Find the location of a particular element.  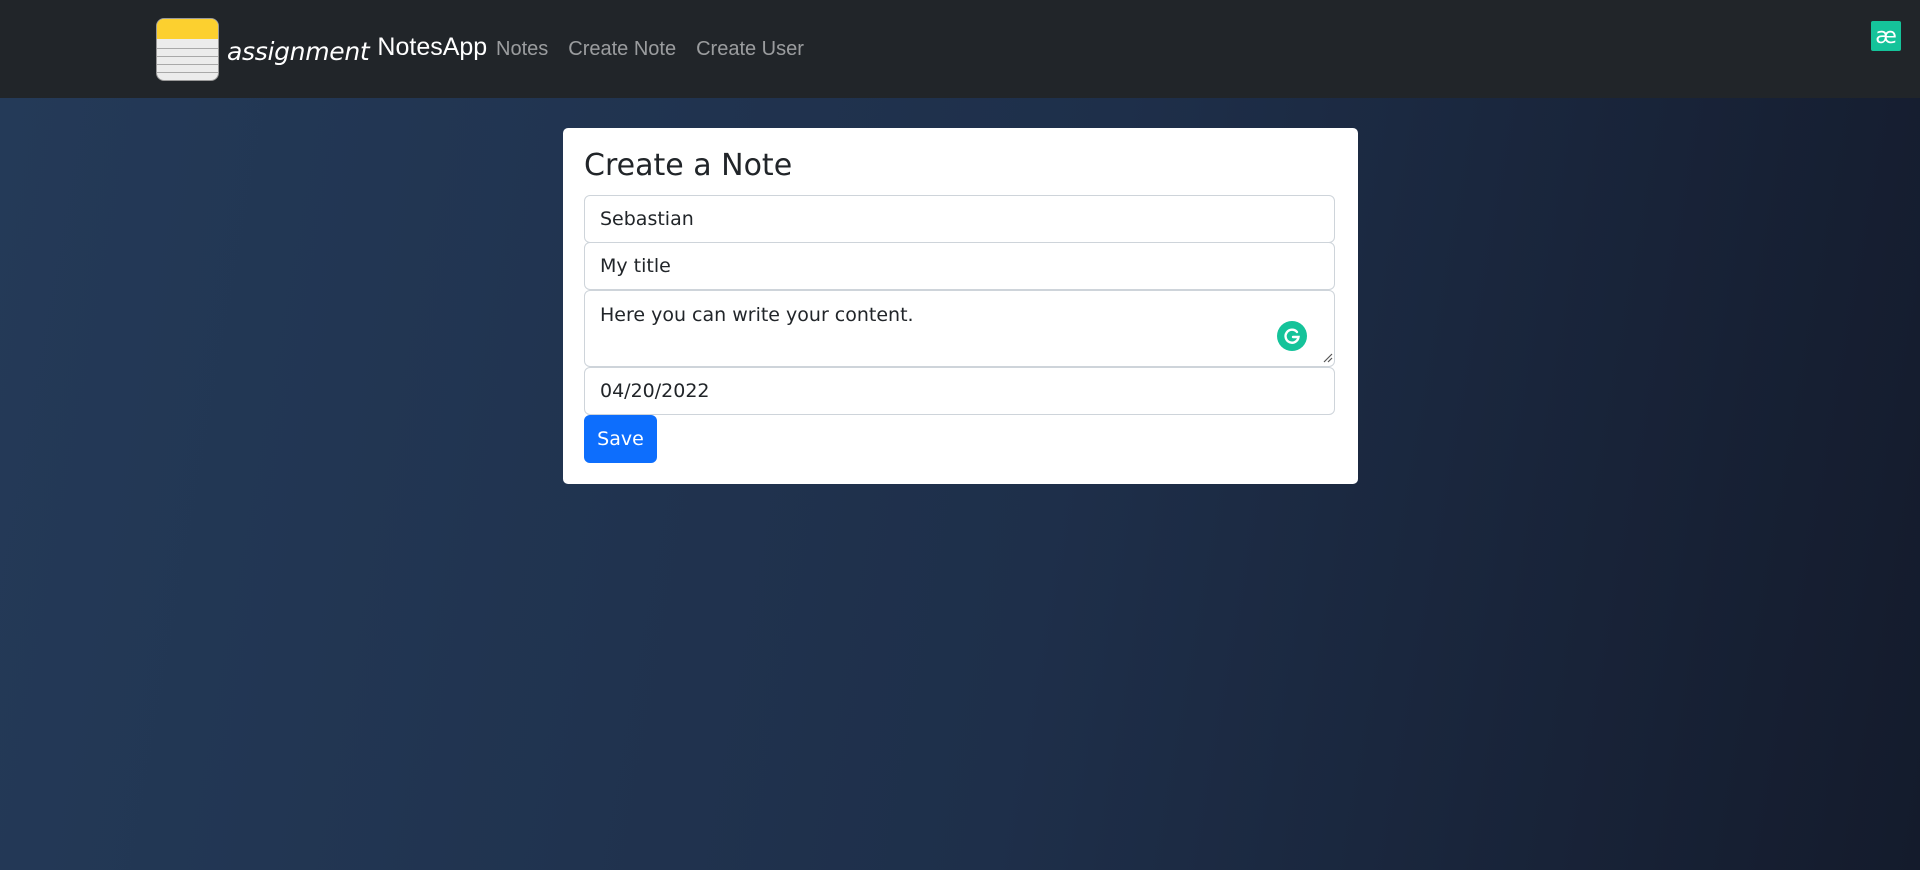

grammarly-icon is located at coordinates (1292, 336).